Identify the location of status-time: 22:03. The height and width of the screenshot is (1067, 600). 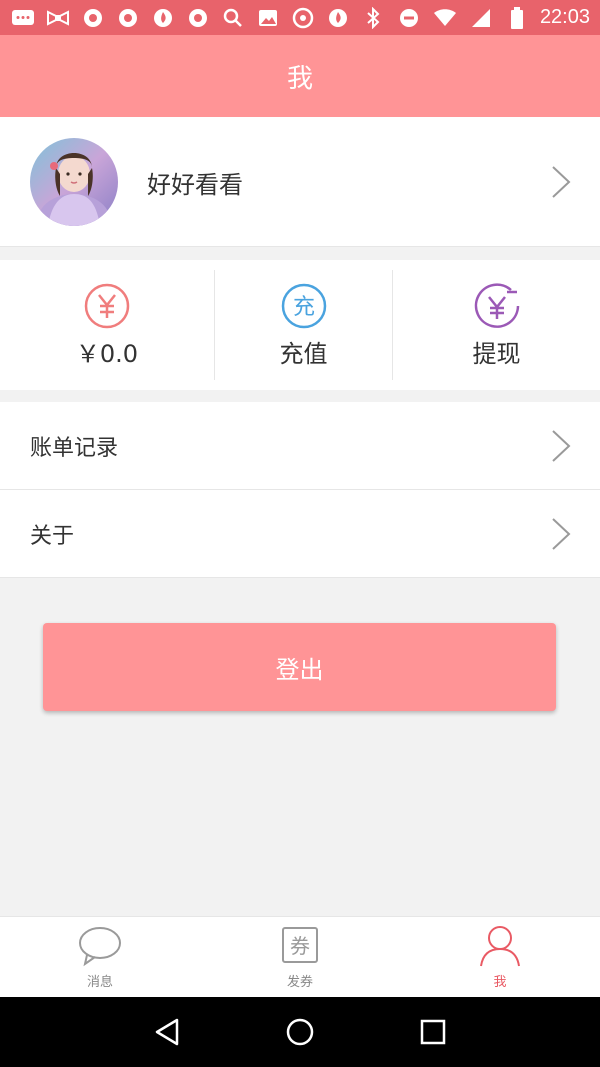
(564, 17).